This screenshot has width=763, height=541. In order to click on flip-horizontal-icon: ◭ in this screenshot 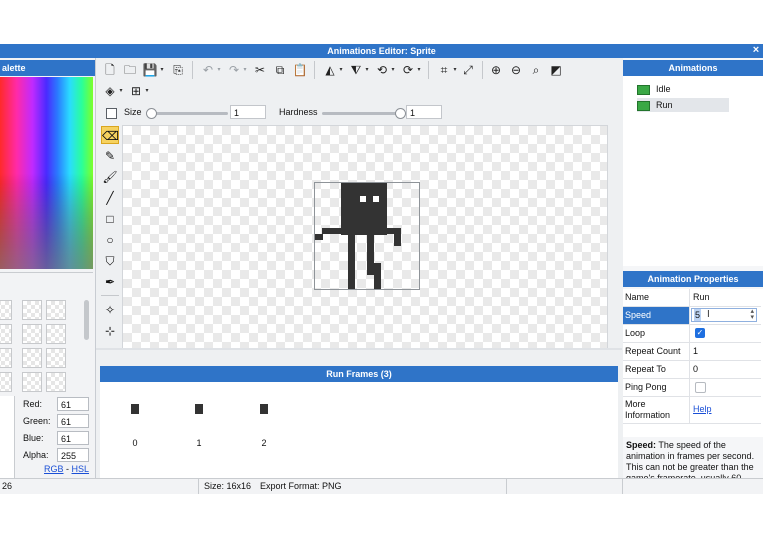, I will do `click(330, 70)`.